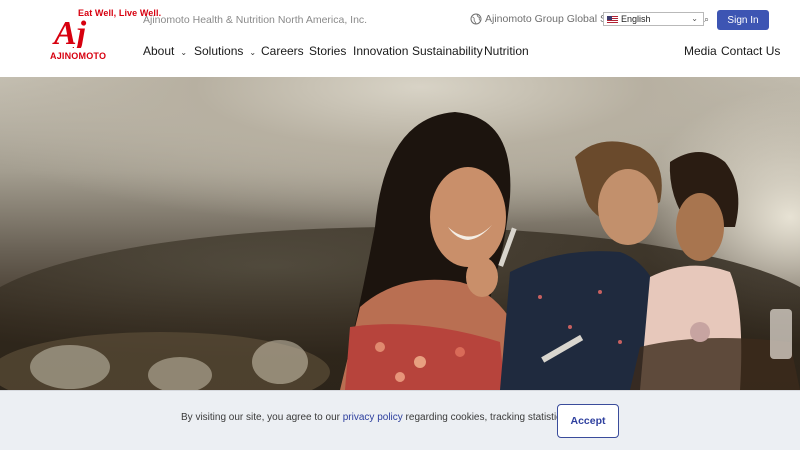  I want to click on privacy-policy-link: privacy policy, so click(373, 417).